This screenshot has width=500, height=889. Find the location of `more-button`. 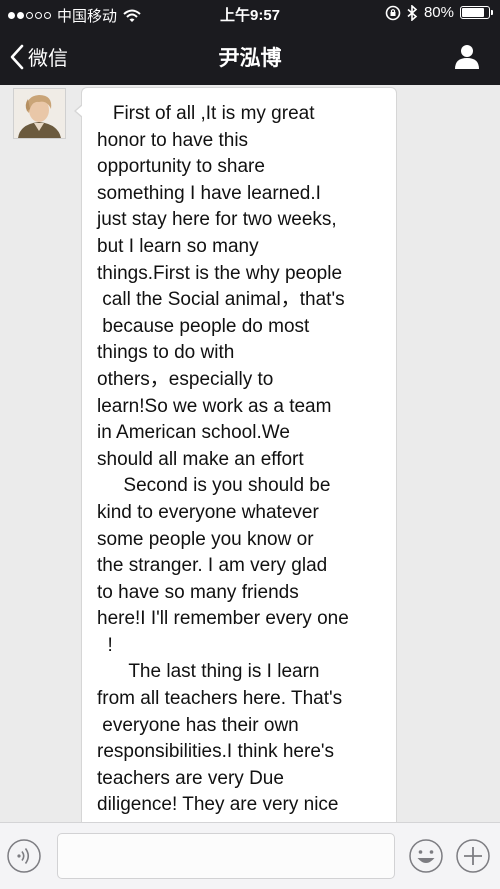

more-button is located at coordinates (473, 856).